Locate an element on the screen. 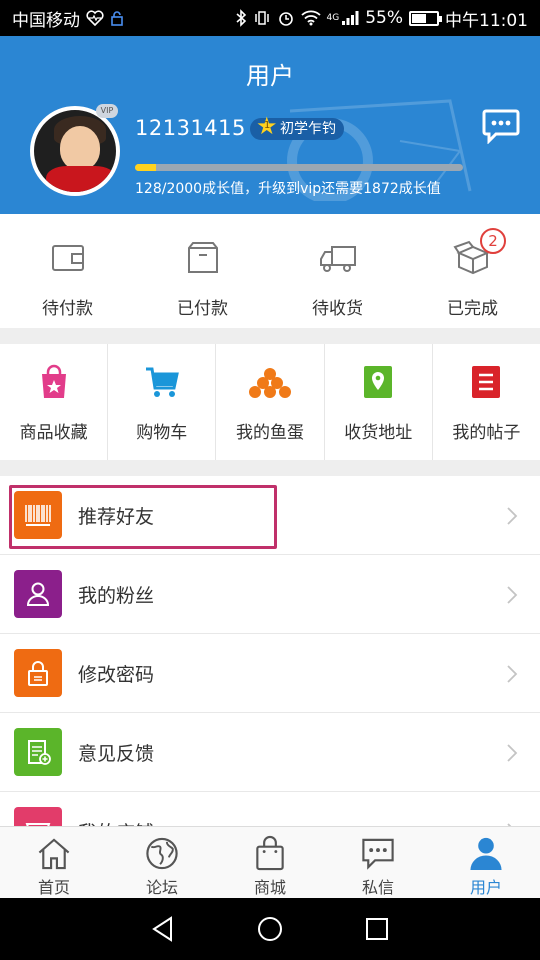 The image size is (540, 960). list-label: 推荐好友 is located at coordinates (116, 516).